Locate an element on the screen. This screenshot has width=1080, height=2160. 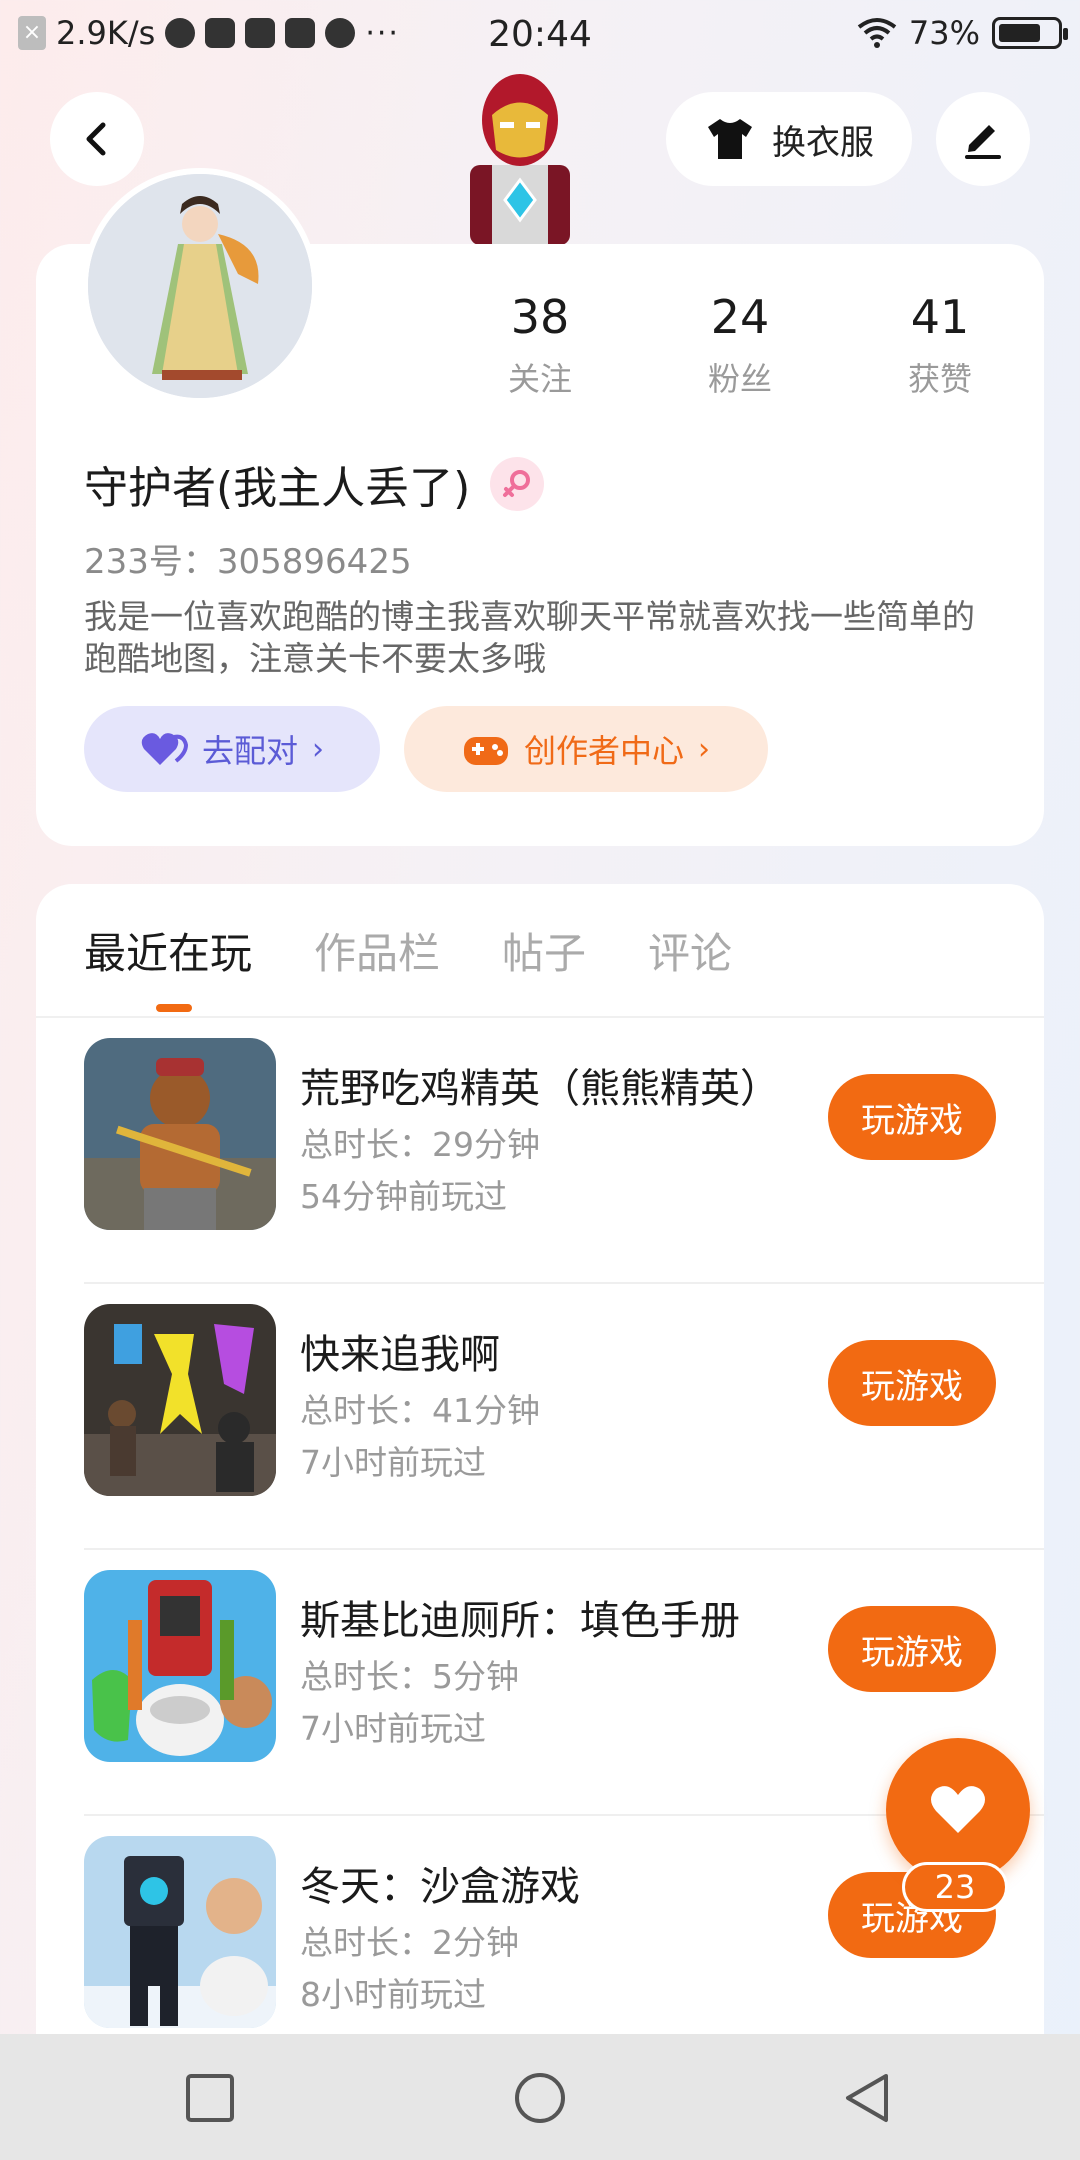
battery-percent: 73% is located at coordinates (944, 33).